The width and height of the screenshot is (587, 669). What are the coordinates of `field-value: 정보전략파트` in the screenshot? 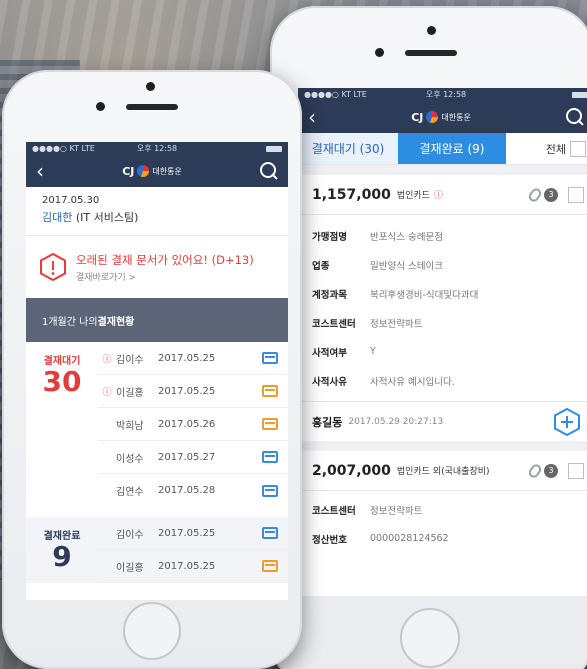 It's located at (396, 511).